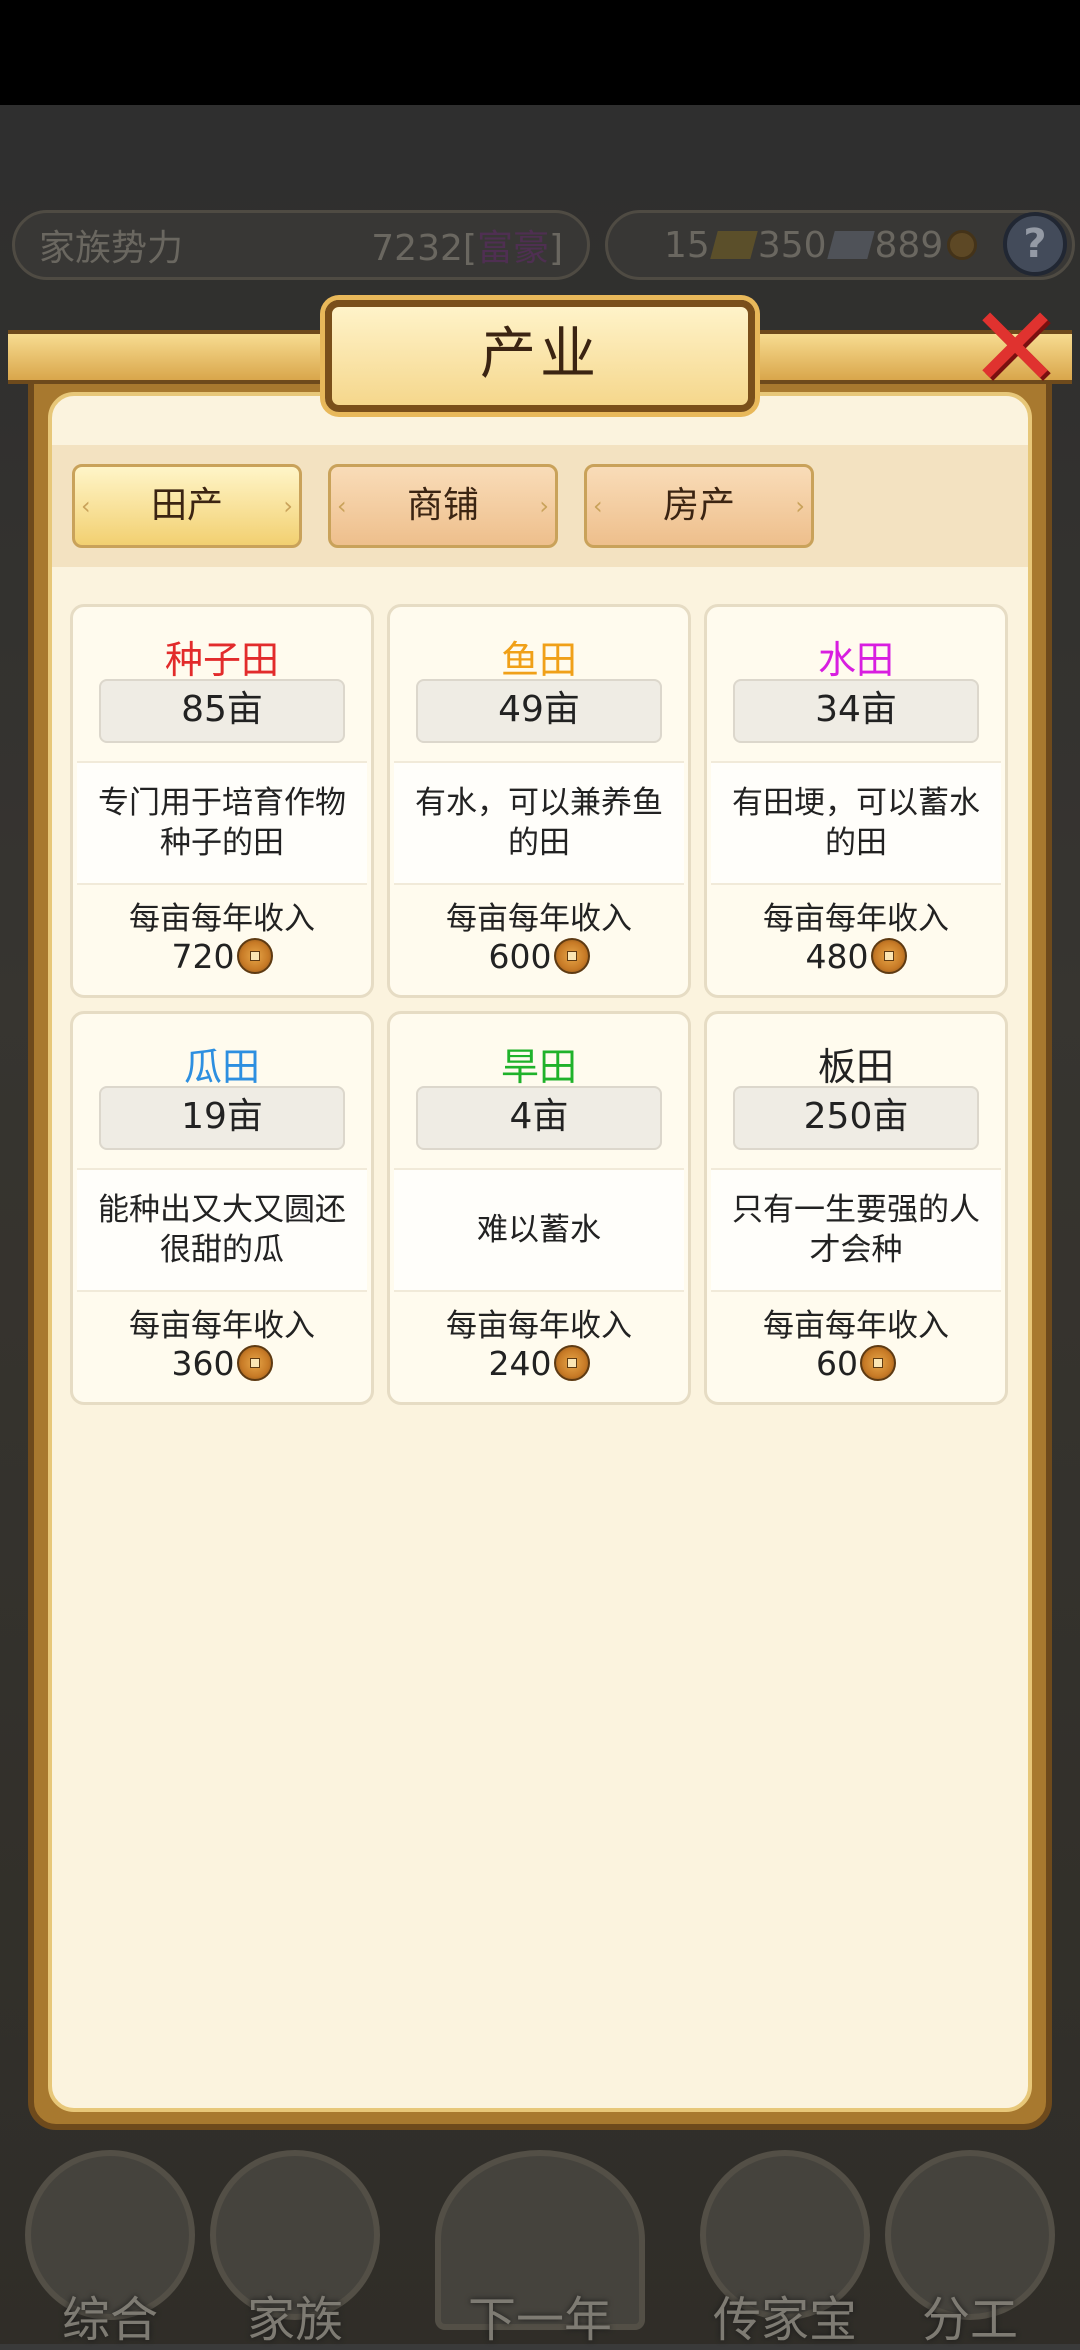  Describe the element at coordinates (539, 1230) in the screenshot. I see `field-description: 难以蓄水` at that location.